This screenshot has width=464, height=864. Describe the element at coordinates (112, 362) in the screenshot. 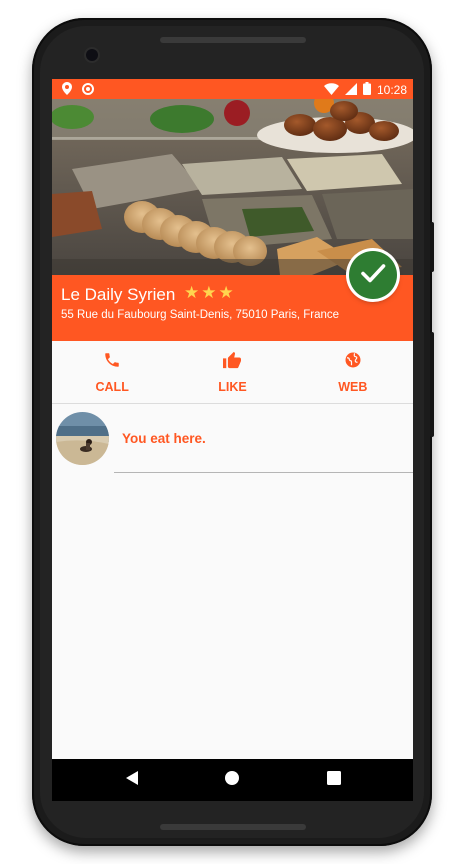

I see `phone-icon` at that location.